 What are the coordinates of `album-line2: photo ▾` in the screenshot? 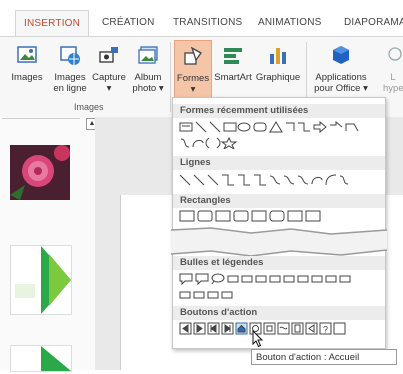 It's located at (148, 88).